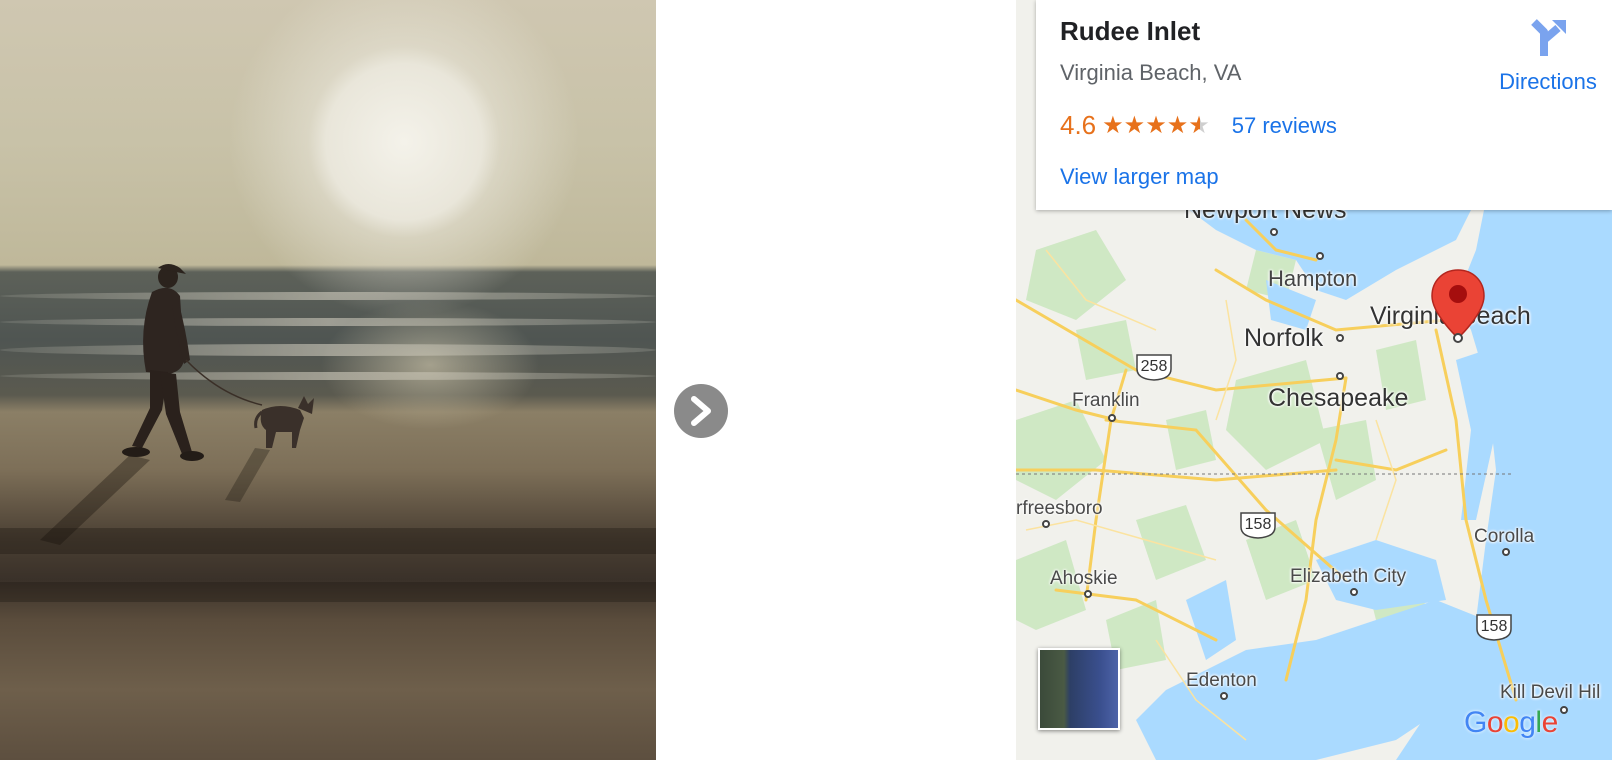 This screenshot has width=1612, height=760. What do you see at coordinates (1059, 508) in the screenshot?
I see `map-label-murfreesboro: rfreesboro` at bounding box center [1059, 508].